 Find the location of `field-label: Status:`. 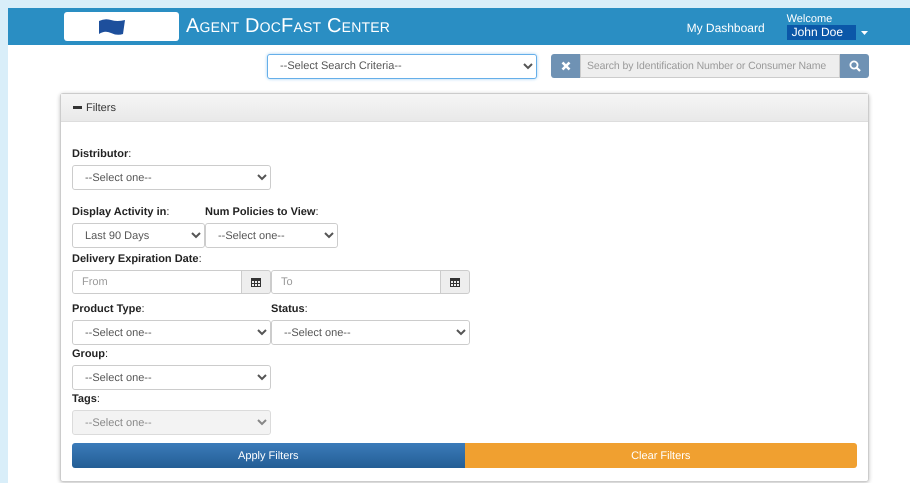

field-label: Status: is located at coordinates (290, 309).